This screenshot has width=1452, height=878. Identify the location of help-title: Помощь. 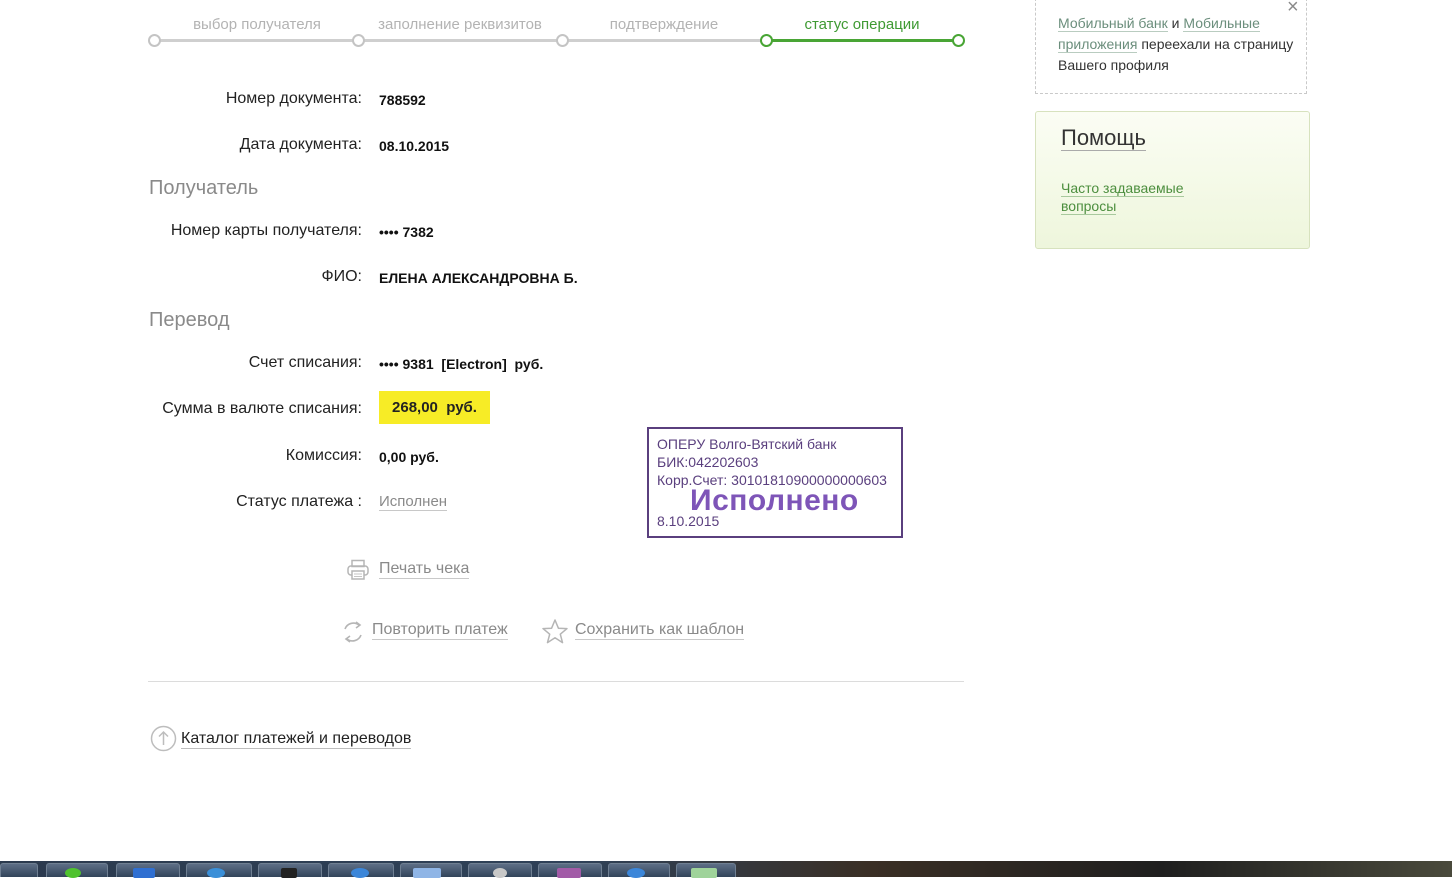
(1103, 138).